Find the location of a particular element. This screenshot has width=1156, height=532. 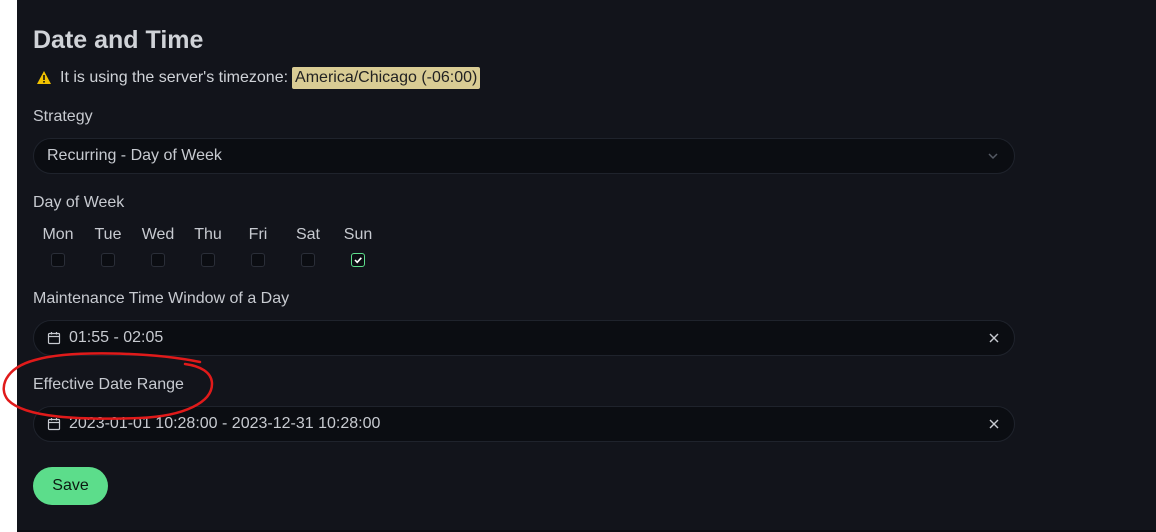

day-checkbox-sun is located at coordinates (358, 260).